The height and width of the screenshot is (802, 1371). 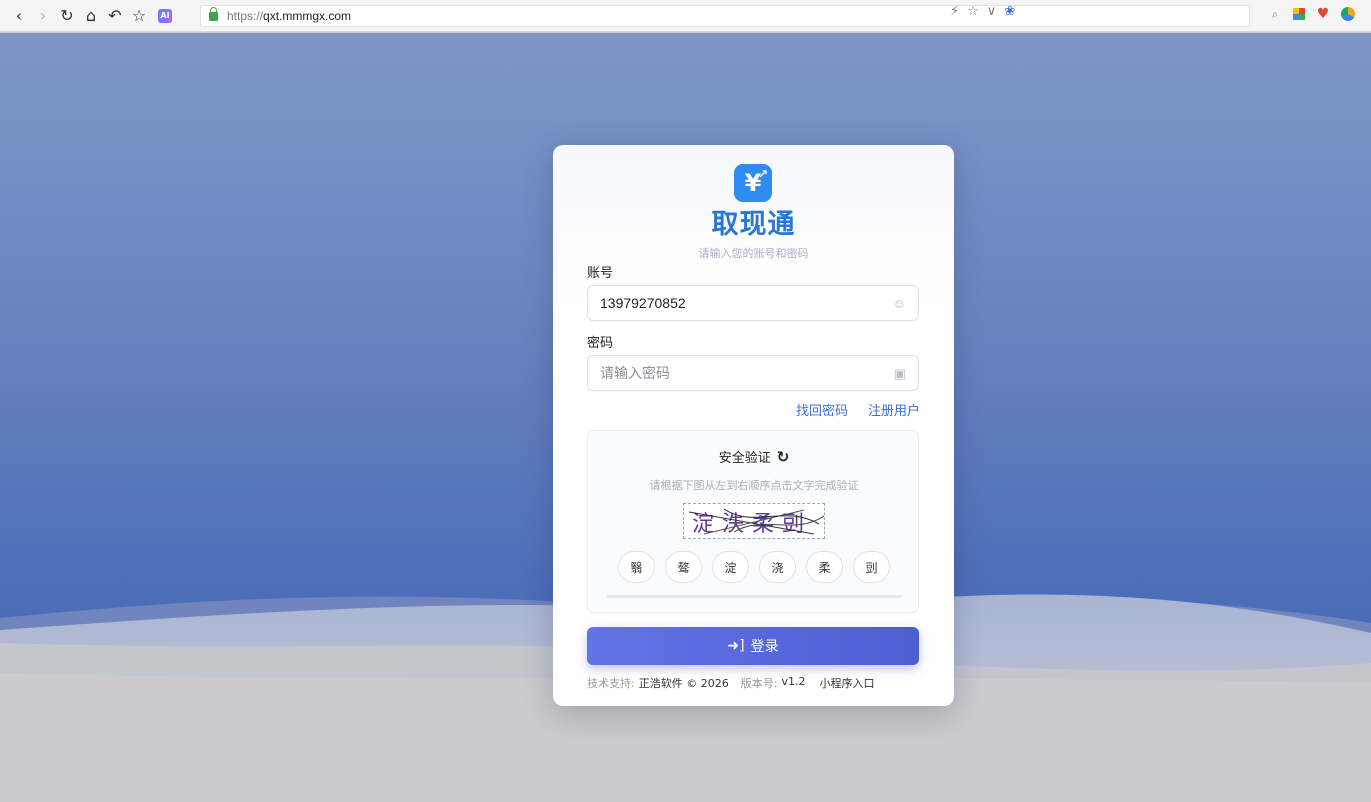 What do you see at coordinates (1009, 11) in the screenshot?
I see `paw-search-icon: ❀` at bounding box center [1009, 11].